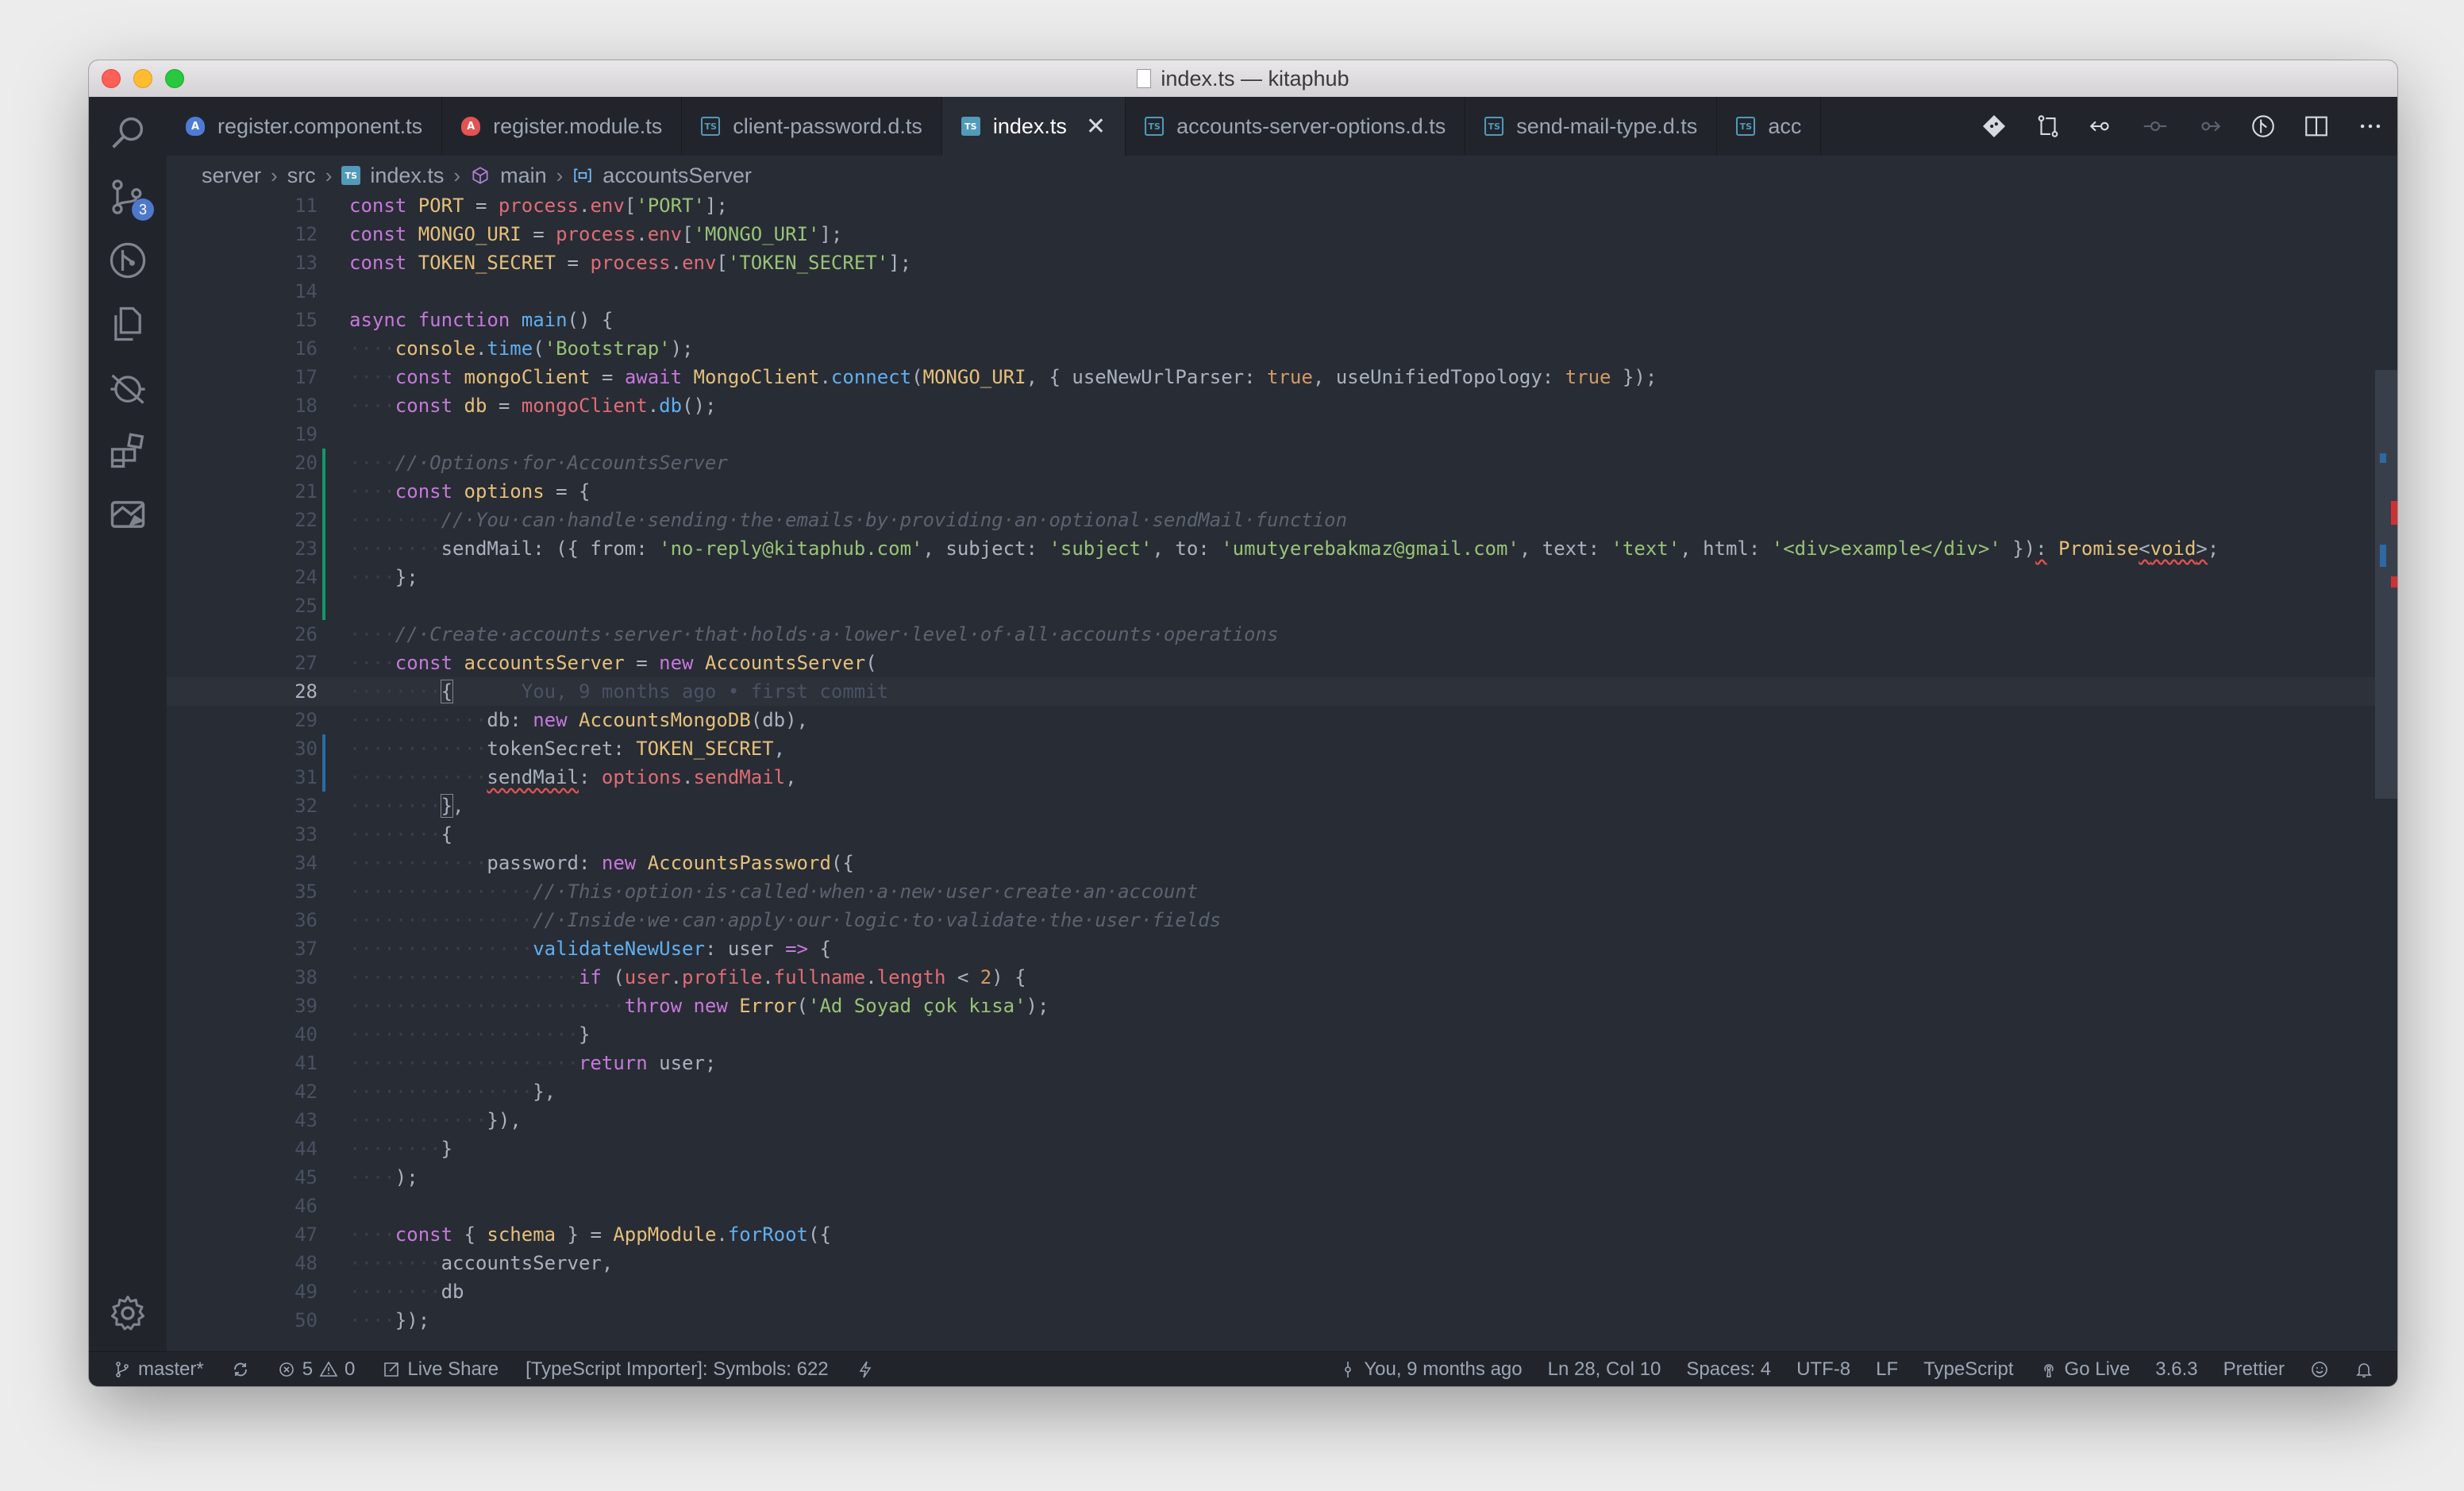  I want to click on tab-register-module: A register.module.ts, so click(562, 126).